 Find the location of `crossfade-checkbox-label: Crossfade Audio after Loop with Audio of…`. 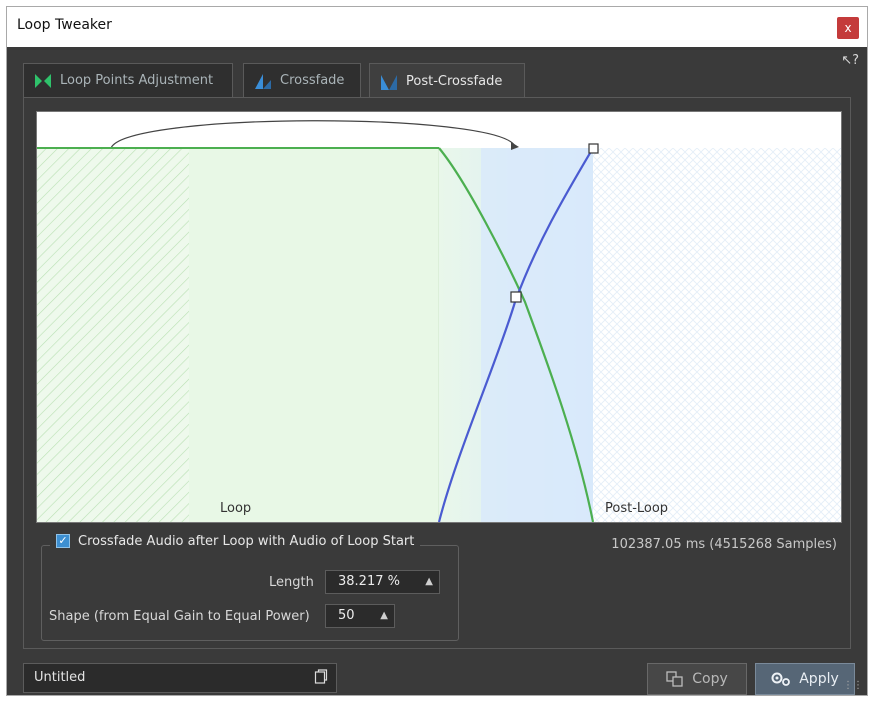

crossfade-checkbox-label: Crossfade Audio after Loop with Audio of… is located at coordinates (246, 541).